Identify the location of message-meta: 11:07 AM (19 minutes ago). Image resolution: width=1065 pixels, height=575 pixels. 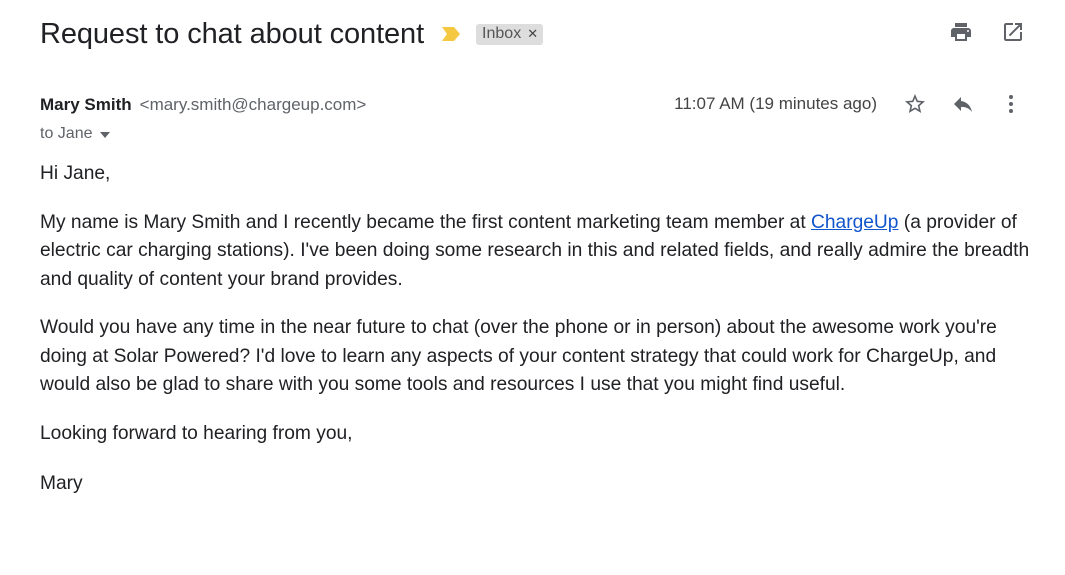
(849, 104).